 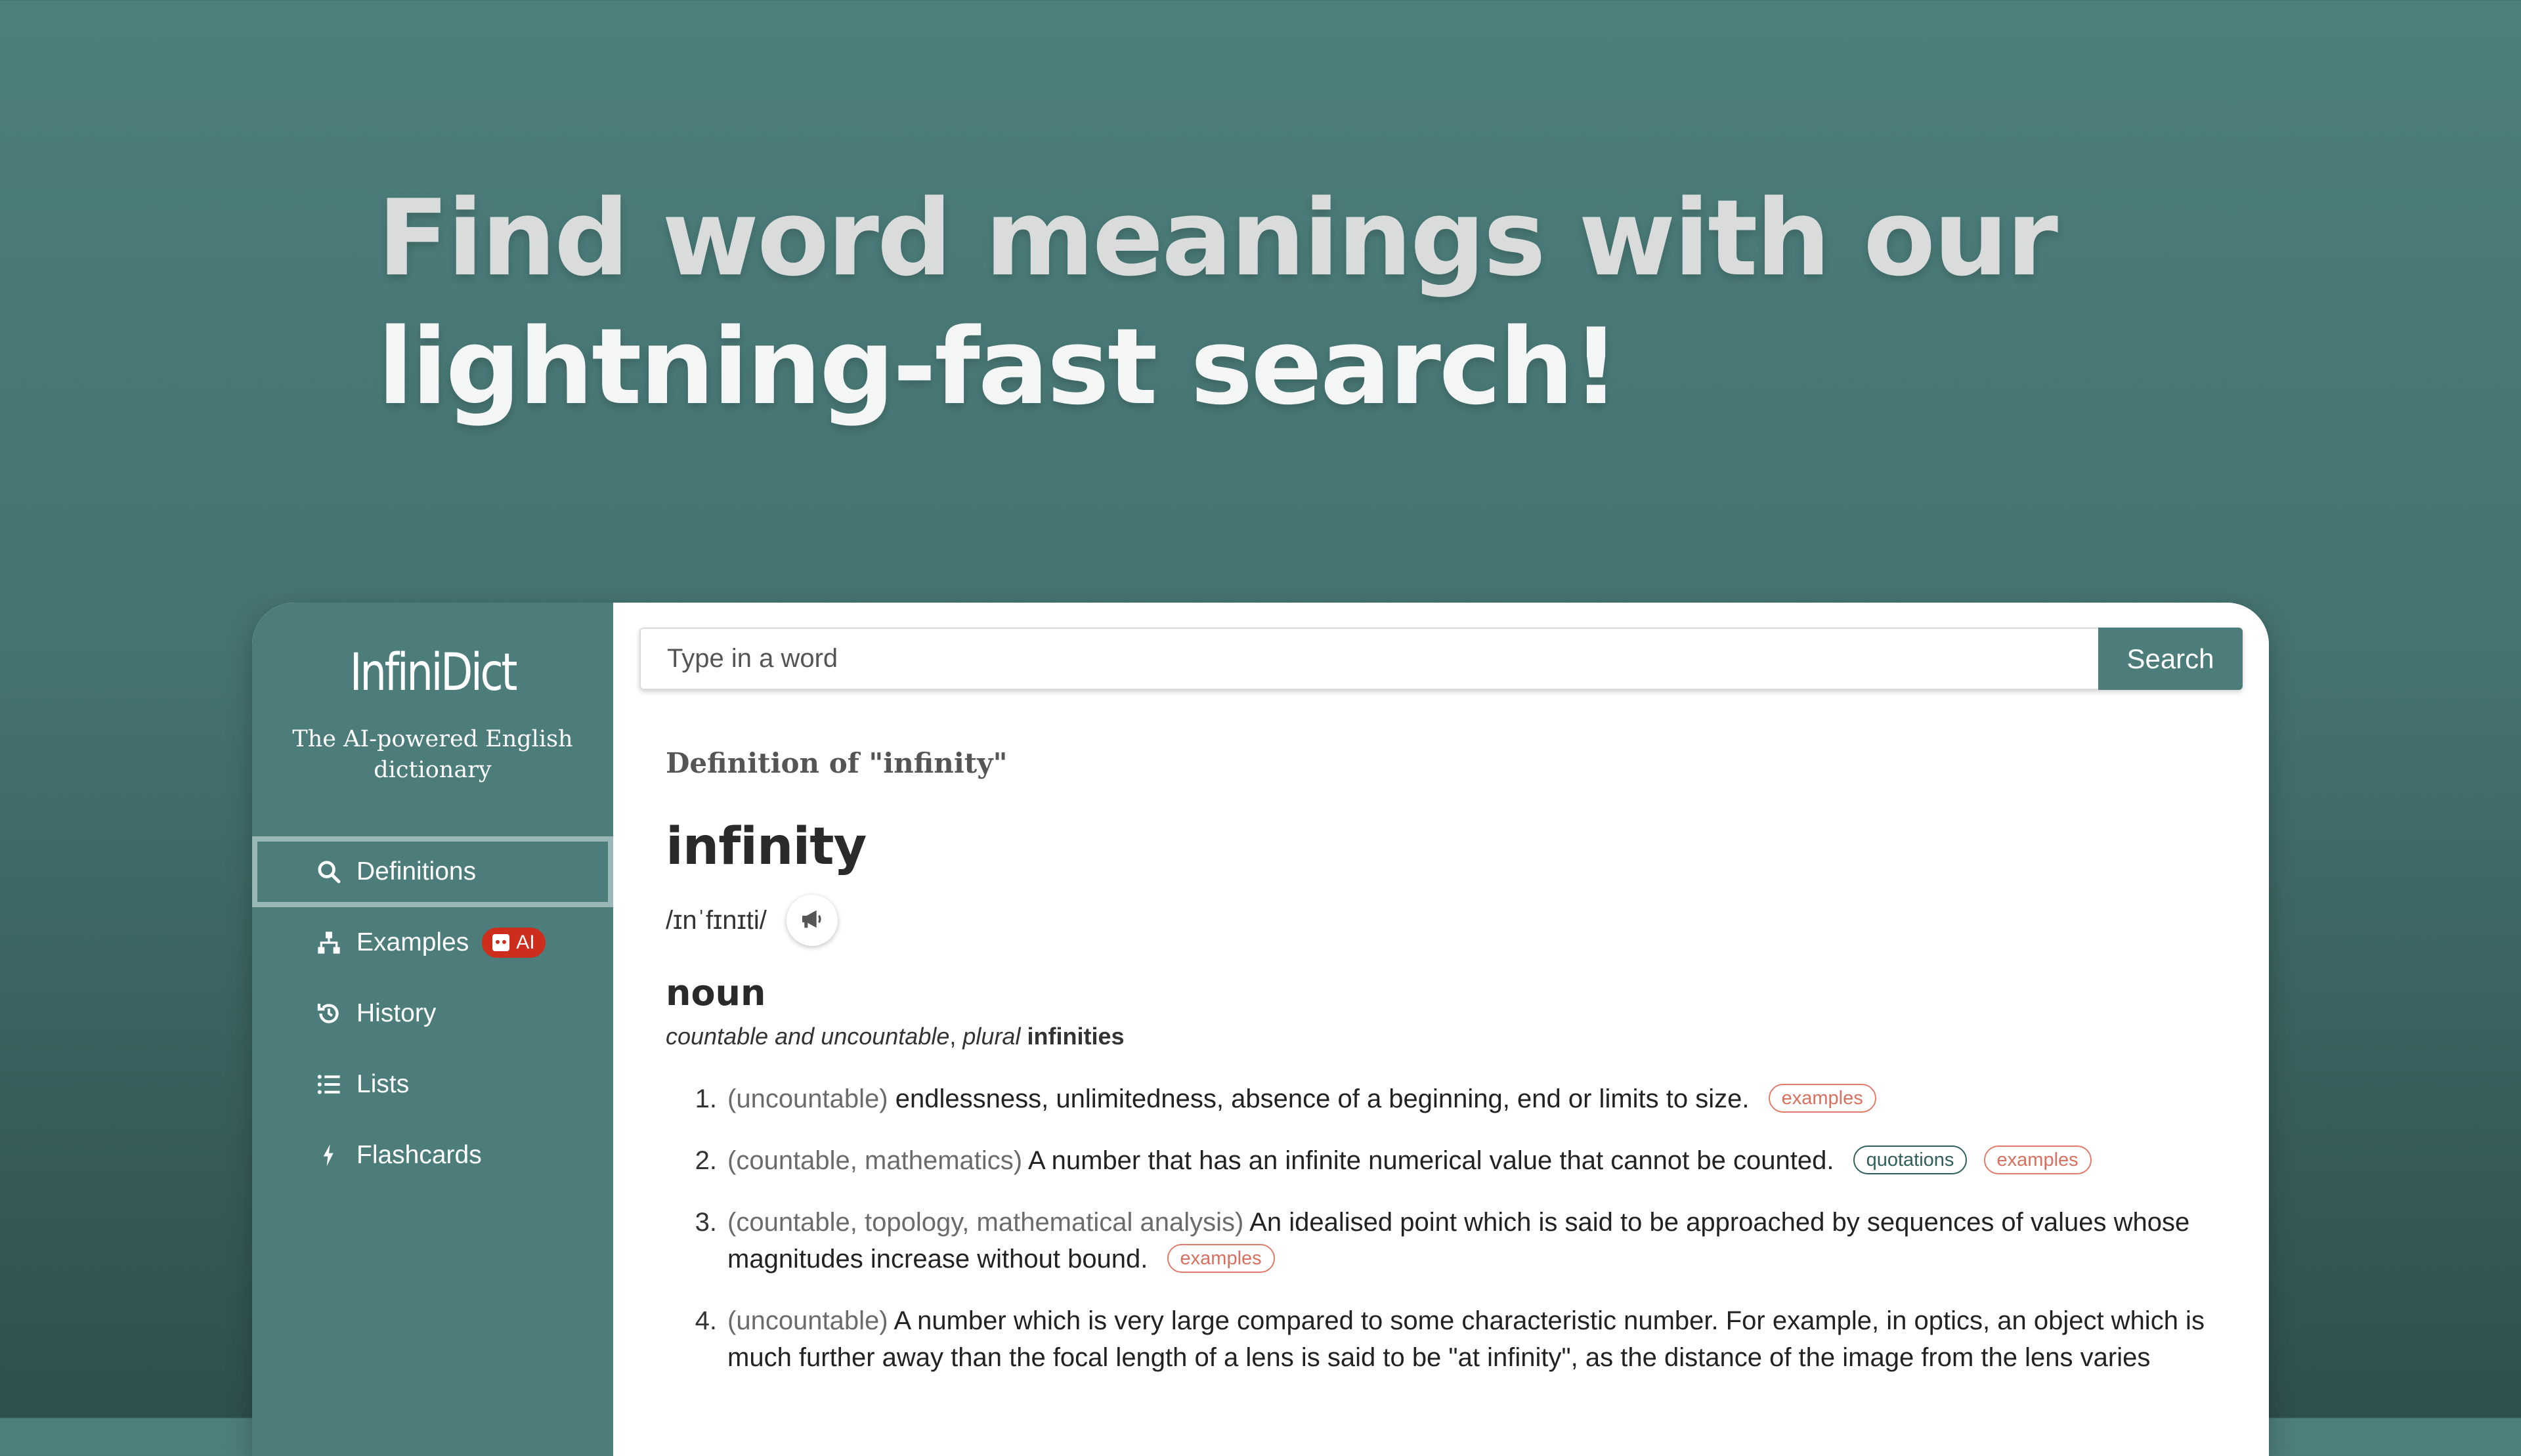 What do you see at coordinates (706, 1320) in the screenshot?
I see `sense-number: 4.` at bounding box center [706, 1320].